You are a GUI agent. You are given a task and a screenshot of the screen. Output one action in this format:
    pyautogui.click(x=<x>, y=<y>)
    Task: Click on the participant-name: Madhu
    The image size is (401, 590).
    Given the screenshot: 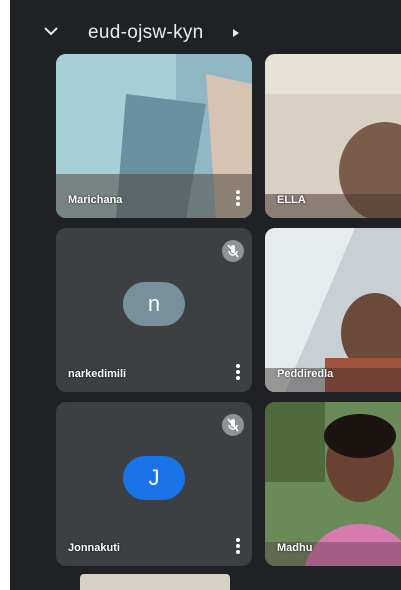 What is the action you would take?
    pyautogui.click(x=295, y=548)
    